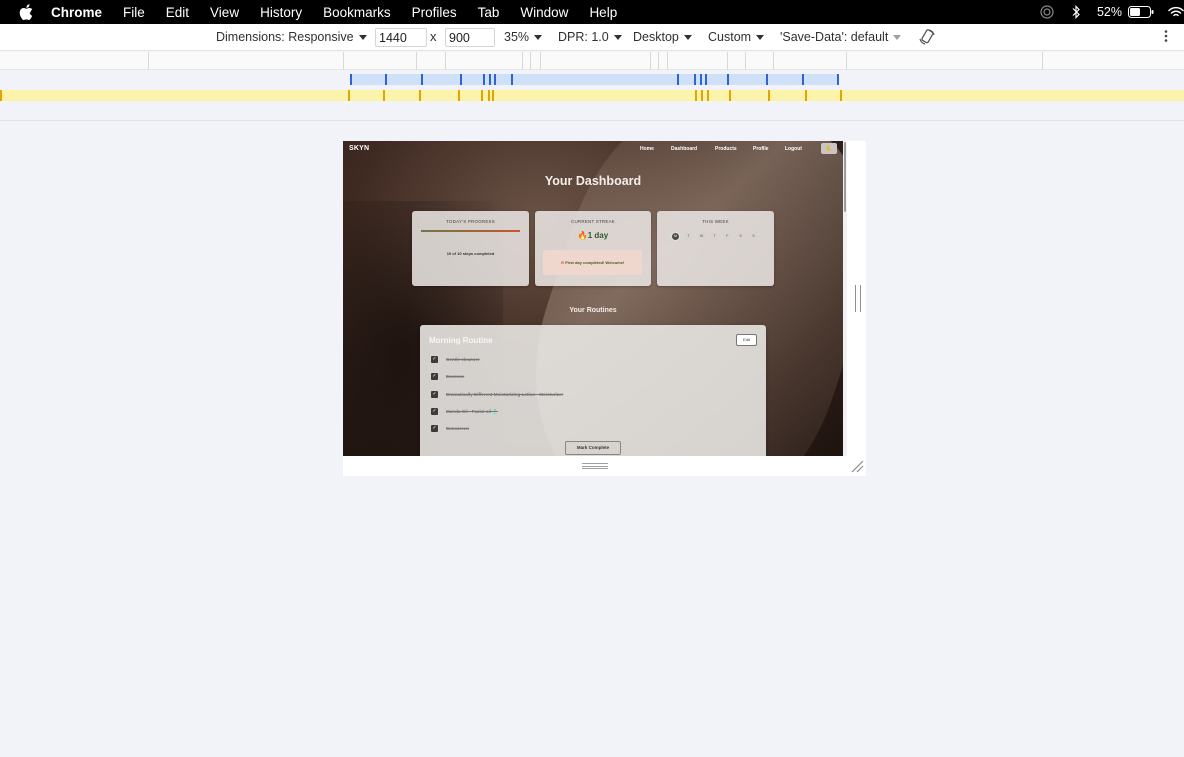 This screenshot has height=757, width=1184. I want to click on day-mon: M, so click(675, 236).